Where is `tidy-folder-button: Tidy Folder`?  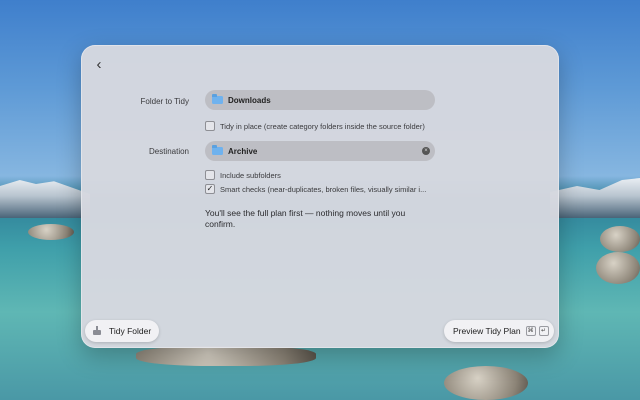 tidy-folder-button: Tidy Folder is located at coordinates (122, 331).